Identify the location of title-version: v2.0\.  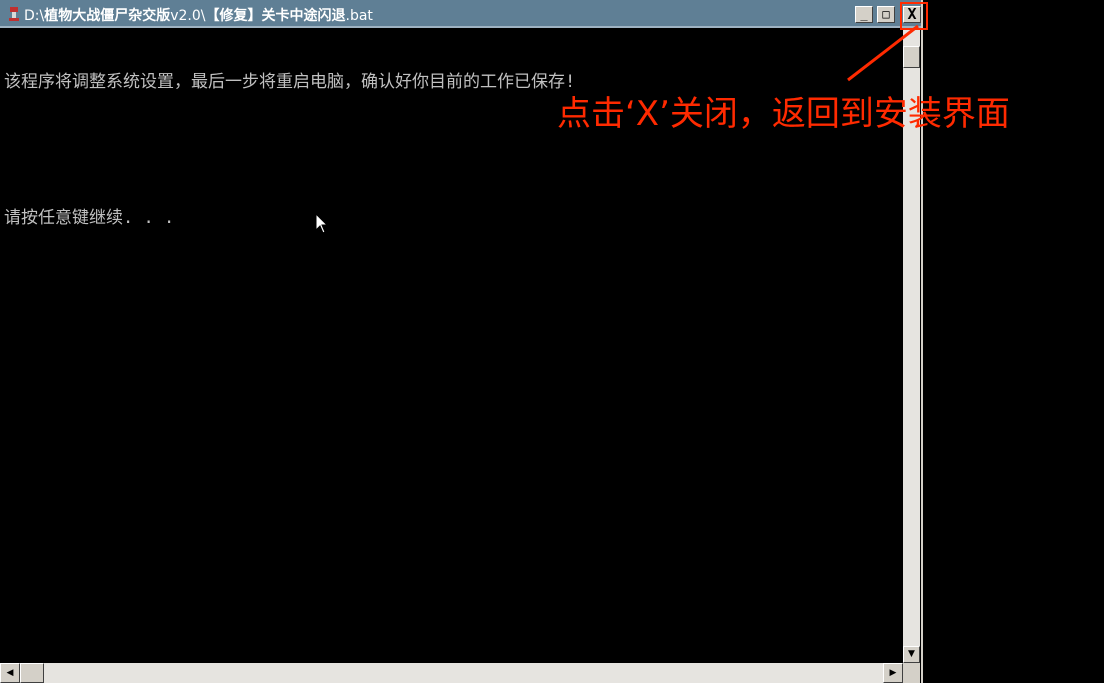
(188, 16).